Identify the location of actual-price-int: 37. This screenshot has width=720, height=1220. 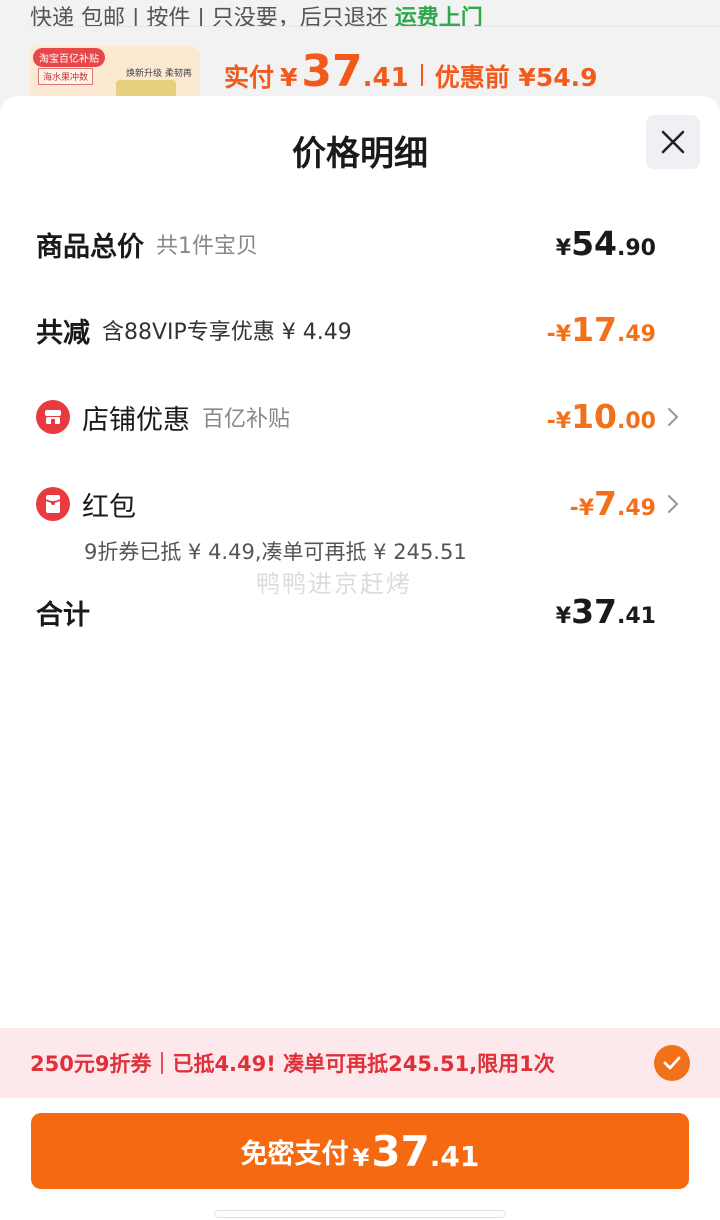
(332, 71).